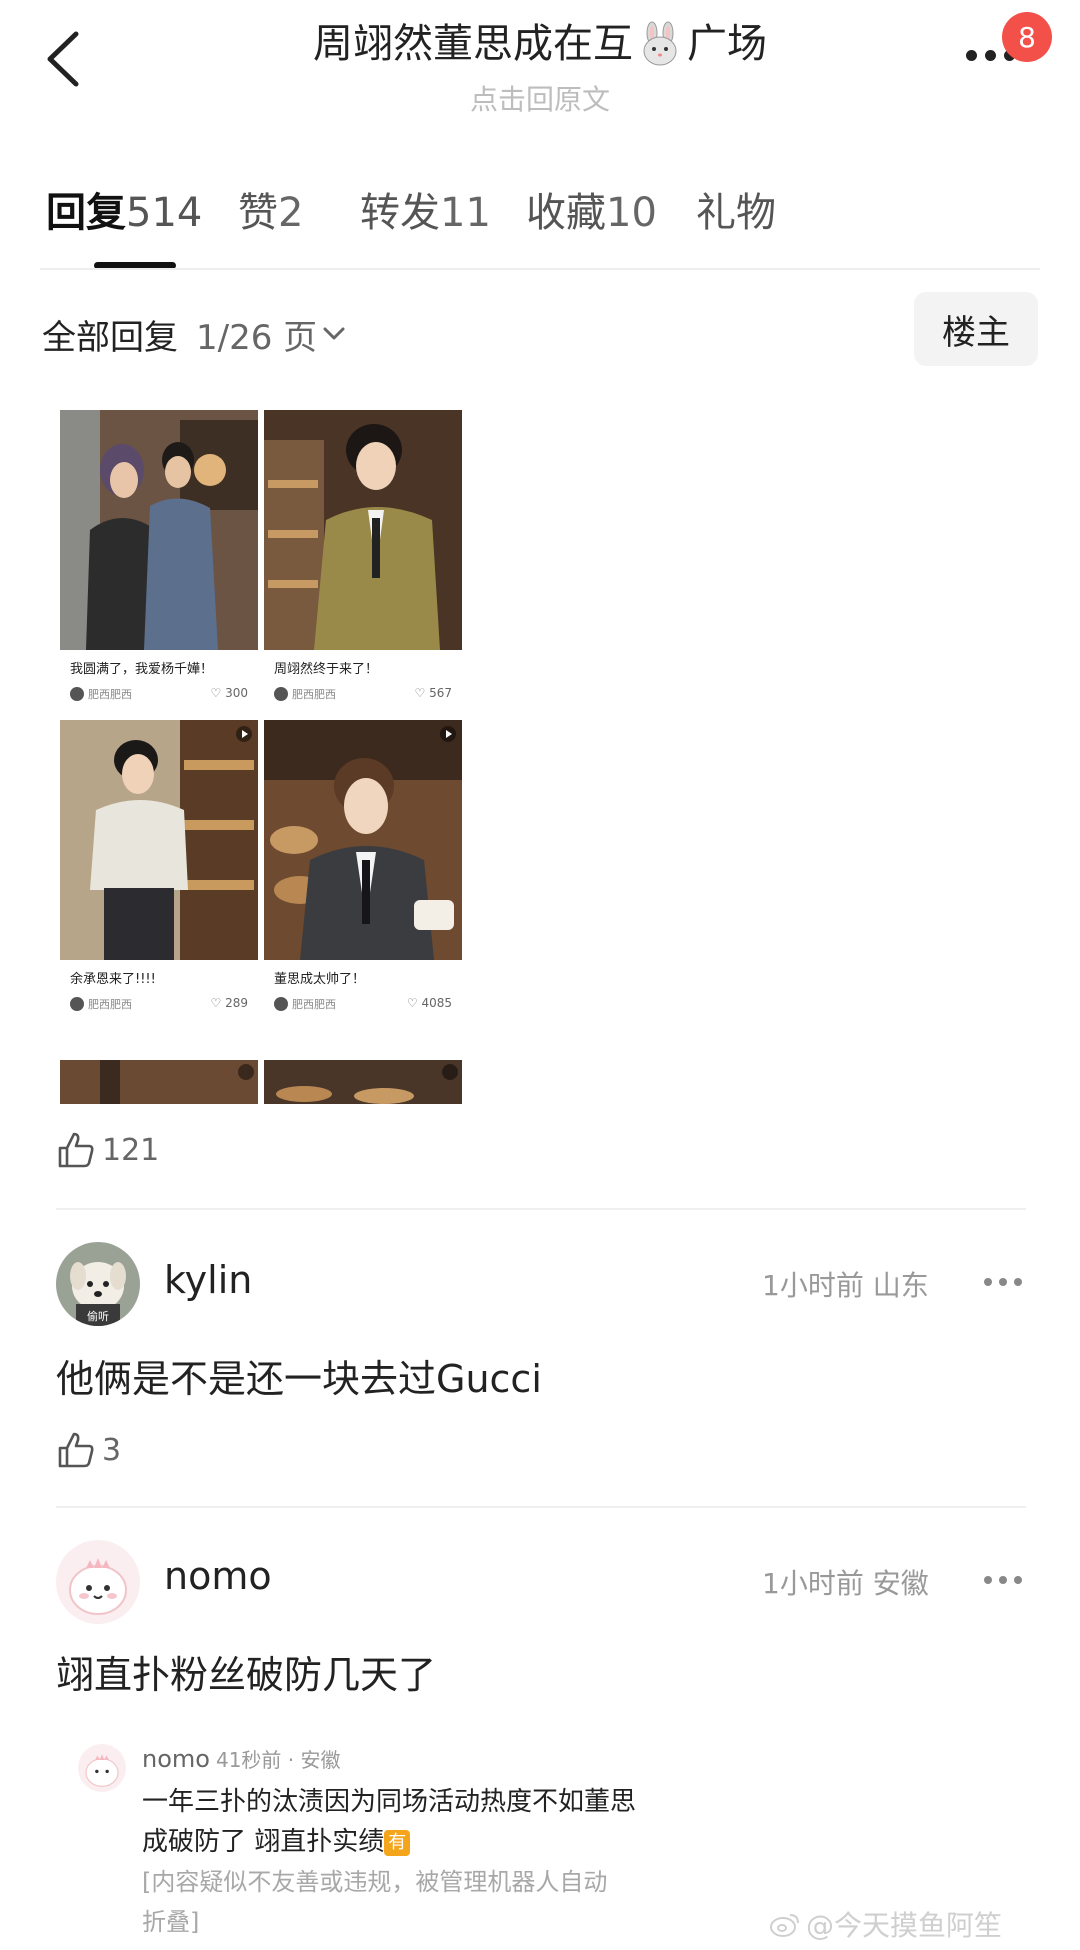 The image size is (1080, 1950). Describe the element at coordinates (429, 1003) in the screenshot. I see `card-likes: ♡ 4085` at that location.